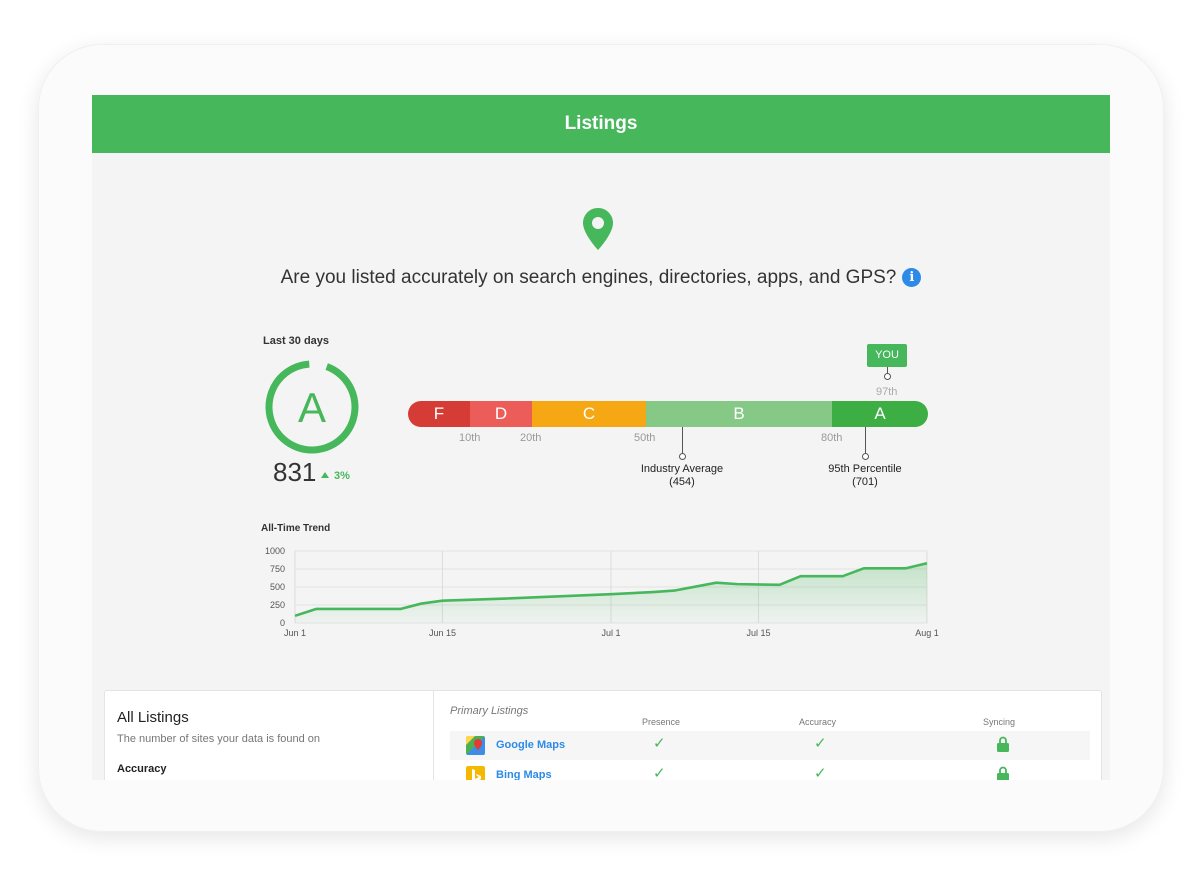 This screenshot has width=1200, height=882. I want to click on up-arrow-icon, so click(325, 475).